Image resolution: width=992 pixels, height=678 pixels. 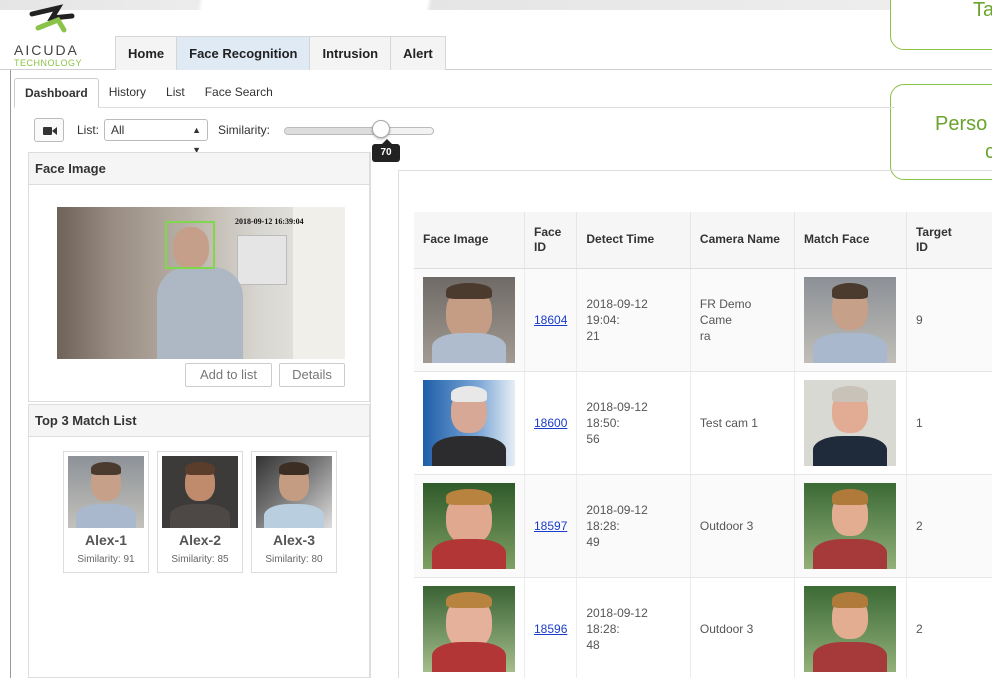 What do you see at coordinates (617, 319) in the screenshot?
I see `detect-time: 2018-09-12 19:04: 21` at bounding box center [617, 319].